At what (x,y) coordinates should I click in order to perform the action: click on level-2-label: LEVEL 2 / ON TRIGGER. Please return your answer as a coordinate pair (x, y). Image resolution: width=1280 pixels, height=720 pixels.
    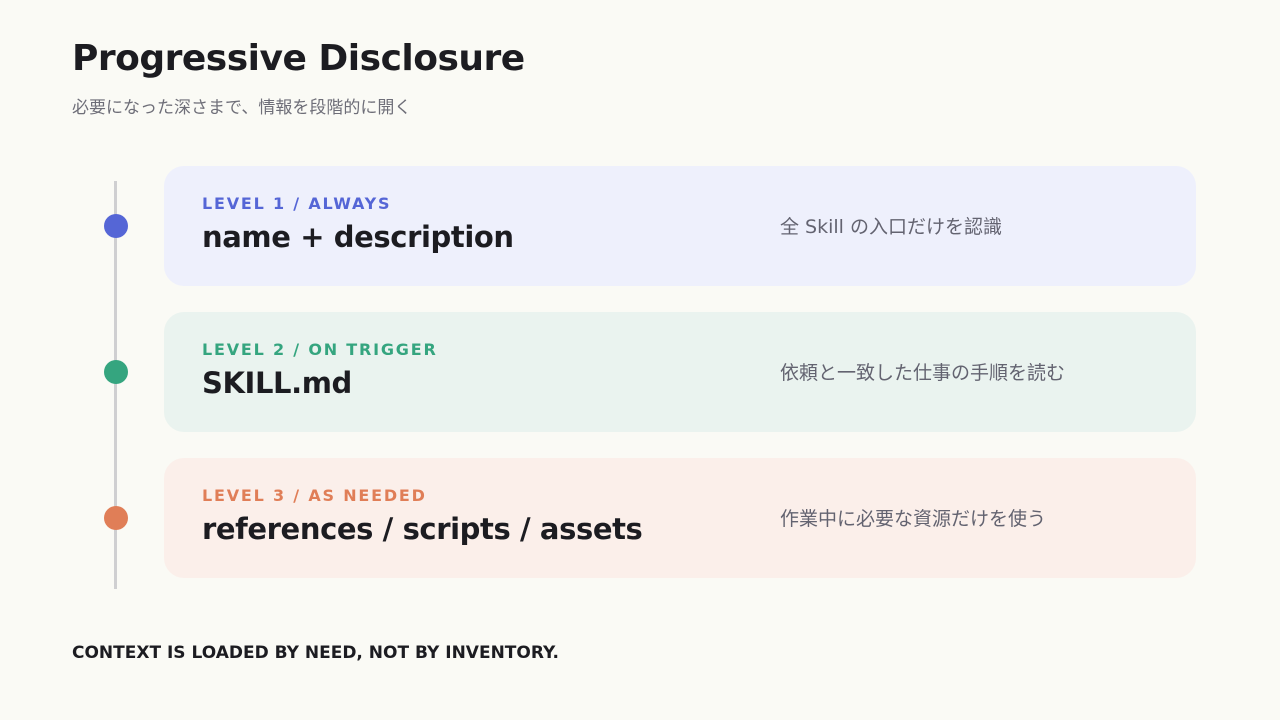
    Looking at the image, I should click on (320, 349).